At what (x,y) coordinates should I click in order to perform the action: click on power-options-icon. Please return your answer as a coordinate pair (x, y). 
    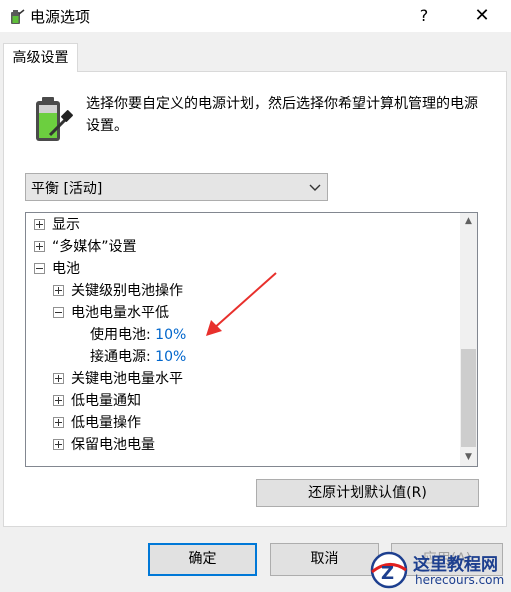
    Looking at the image, I should click on (18, 16).